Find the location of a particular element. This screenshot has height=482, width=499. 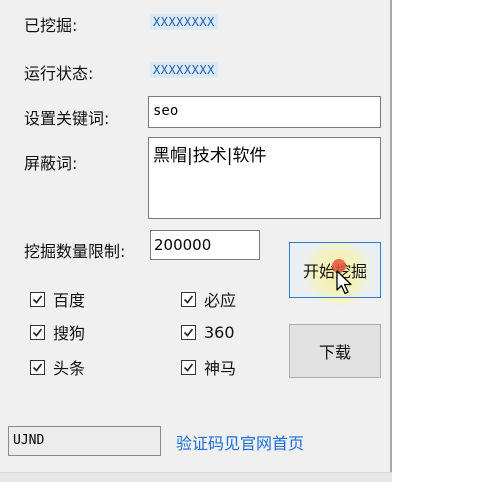

checkbox-baidu: 百度 is located at coordinates (58, 299).